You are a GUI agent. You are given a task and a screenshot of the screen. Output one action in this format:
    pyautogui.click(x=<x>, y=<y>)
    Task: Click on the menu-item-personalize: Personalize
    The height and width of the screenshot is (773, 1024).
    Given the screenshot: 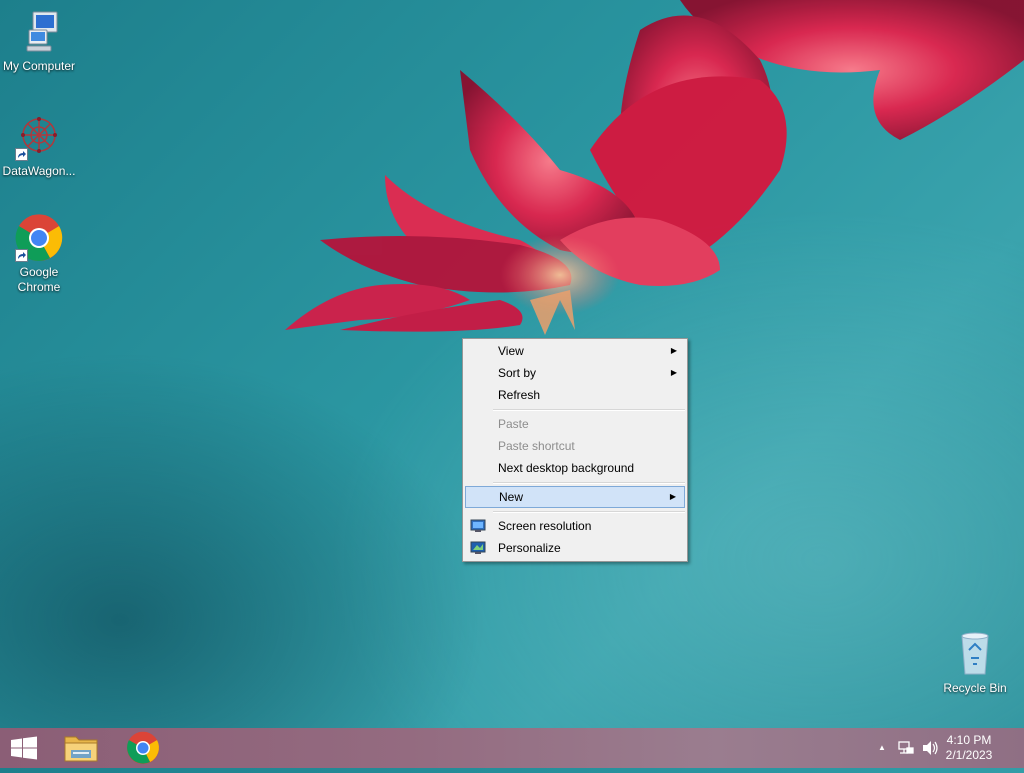 What is the action you would take?
    pyautogui.click(x=575, y=548)
    